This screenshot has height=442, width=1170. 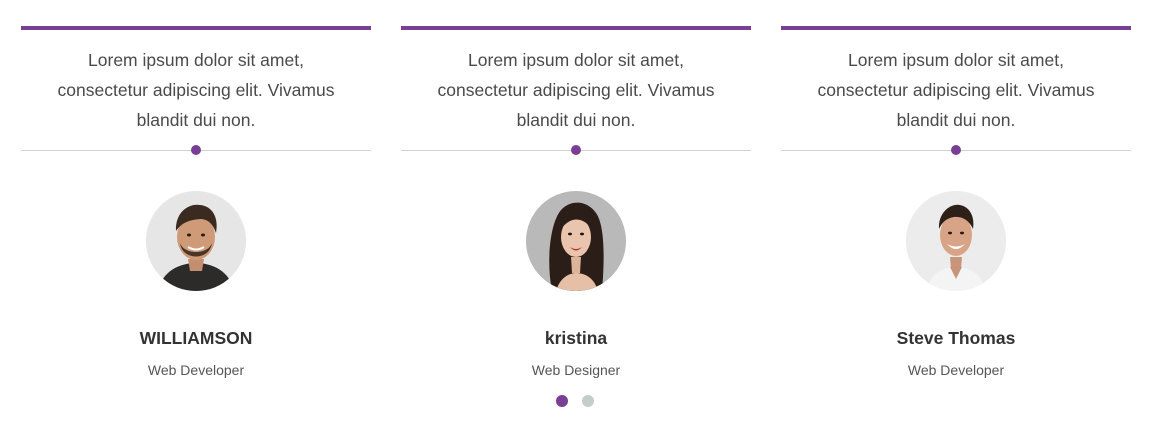 I want to click on woman-portrait-icon, so click(x=576, y=241).